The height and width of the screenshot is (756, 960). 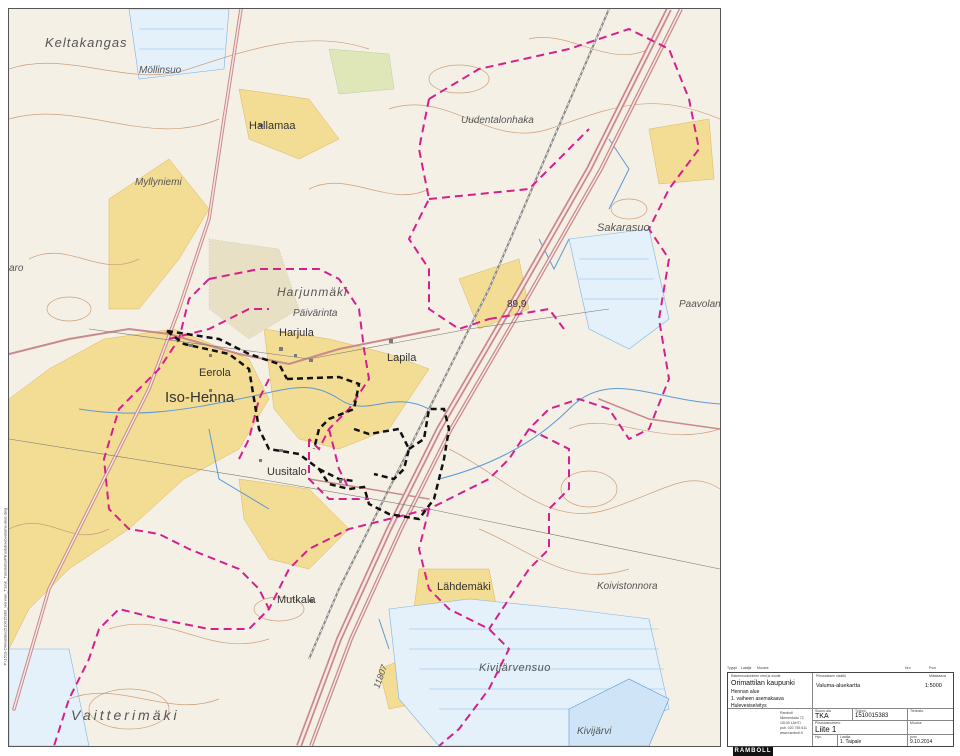 I want to click on tb-company-info-1: Ramboll, so click(x=786, y=713).